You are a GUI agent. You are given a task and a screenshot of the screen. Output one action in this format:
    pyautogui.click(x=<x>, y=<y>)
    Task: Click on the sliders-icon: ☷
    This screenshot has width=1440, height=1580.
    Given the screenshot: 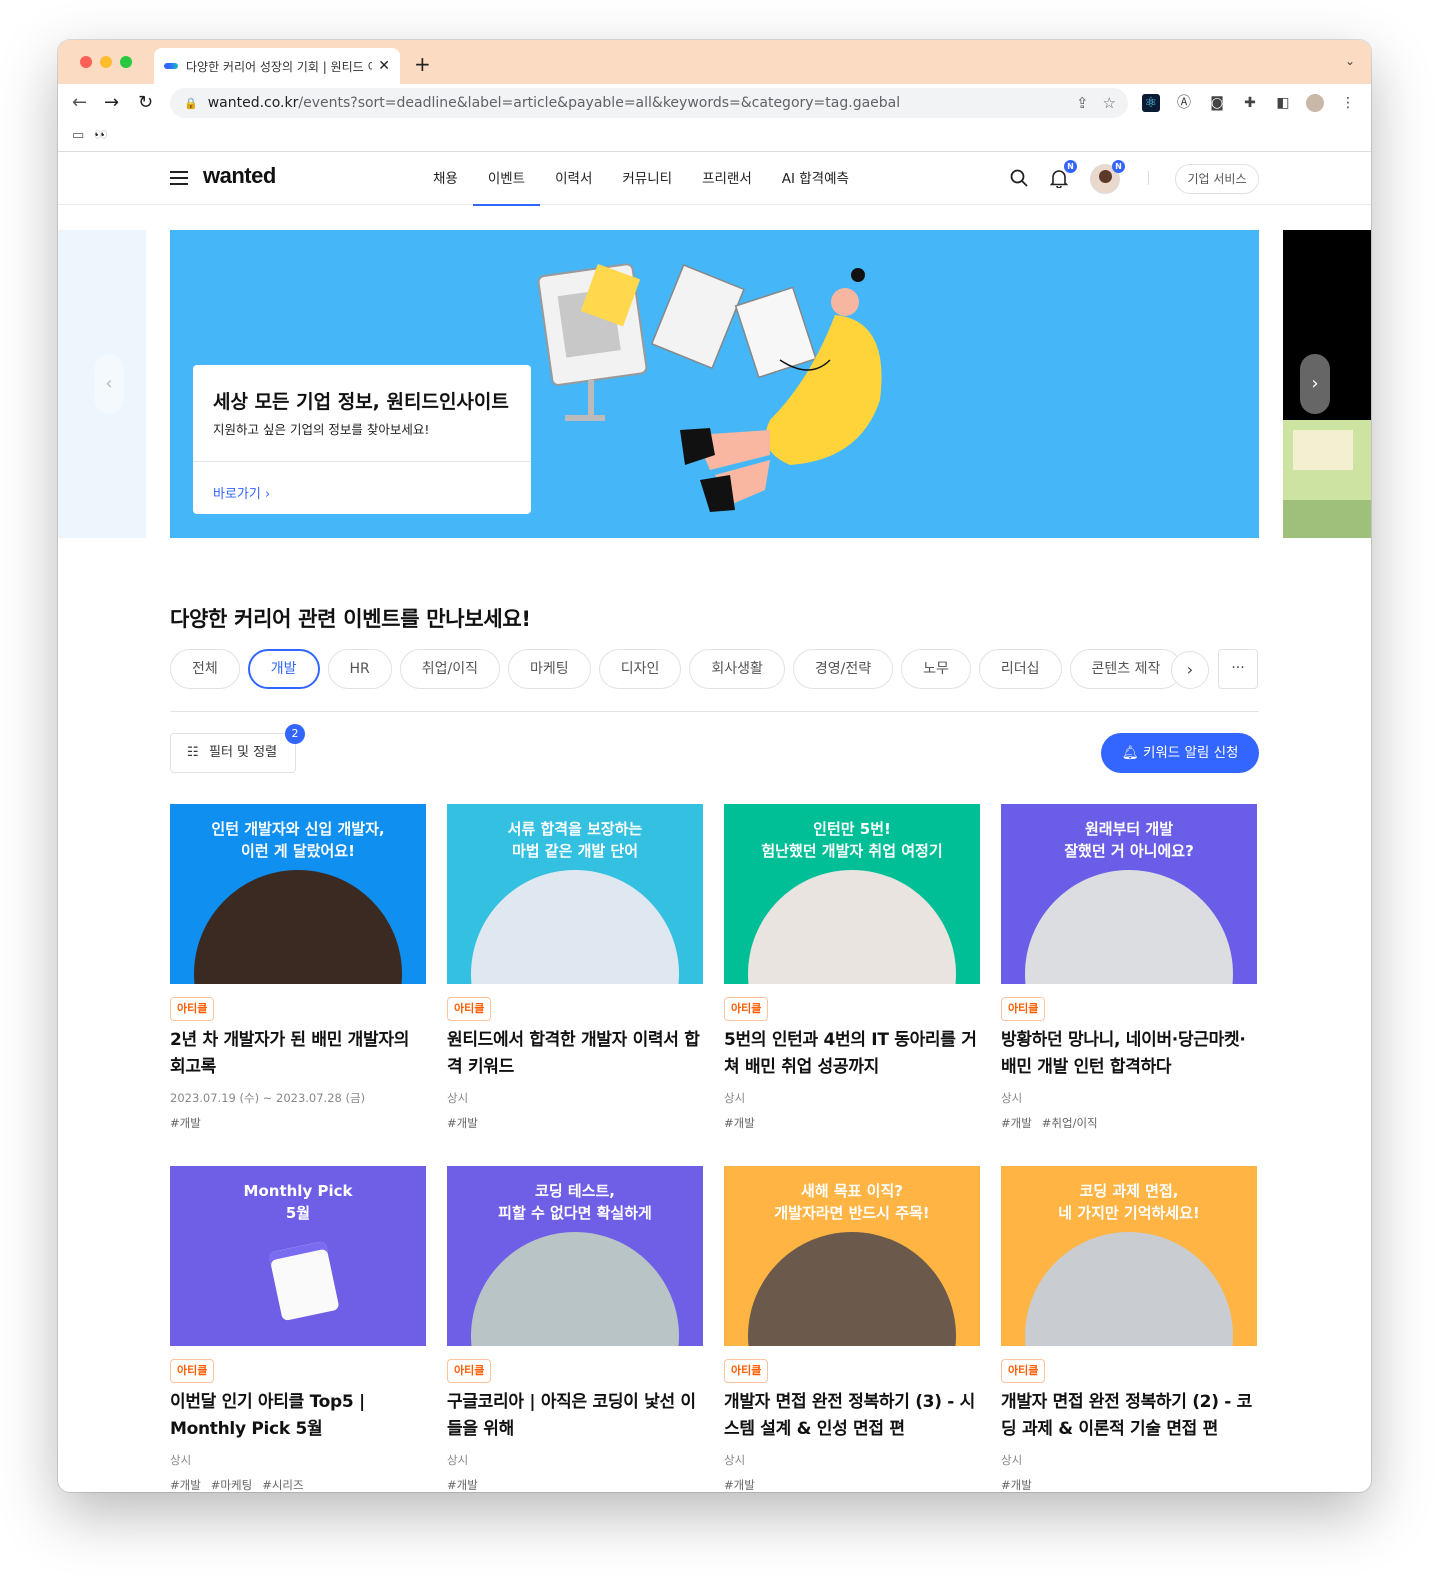 What is the action you would take?
    pyautogui.click(x=193, y=752)
    